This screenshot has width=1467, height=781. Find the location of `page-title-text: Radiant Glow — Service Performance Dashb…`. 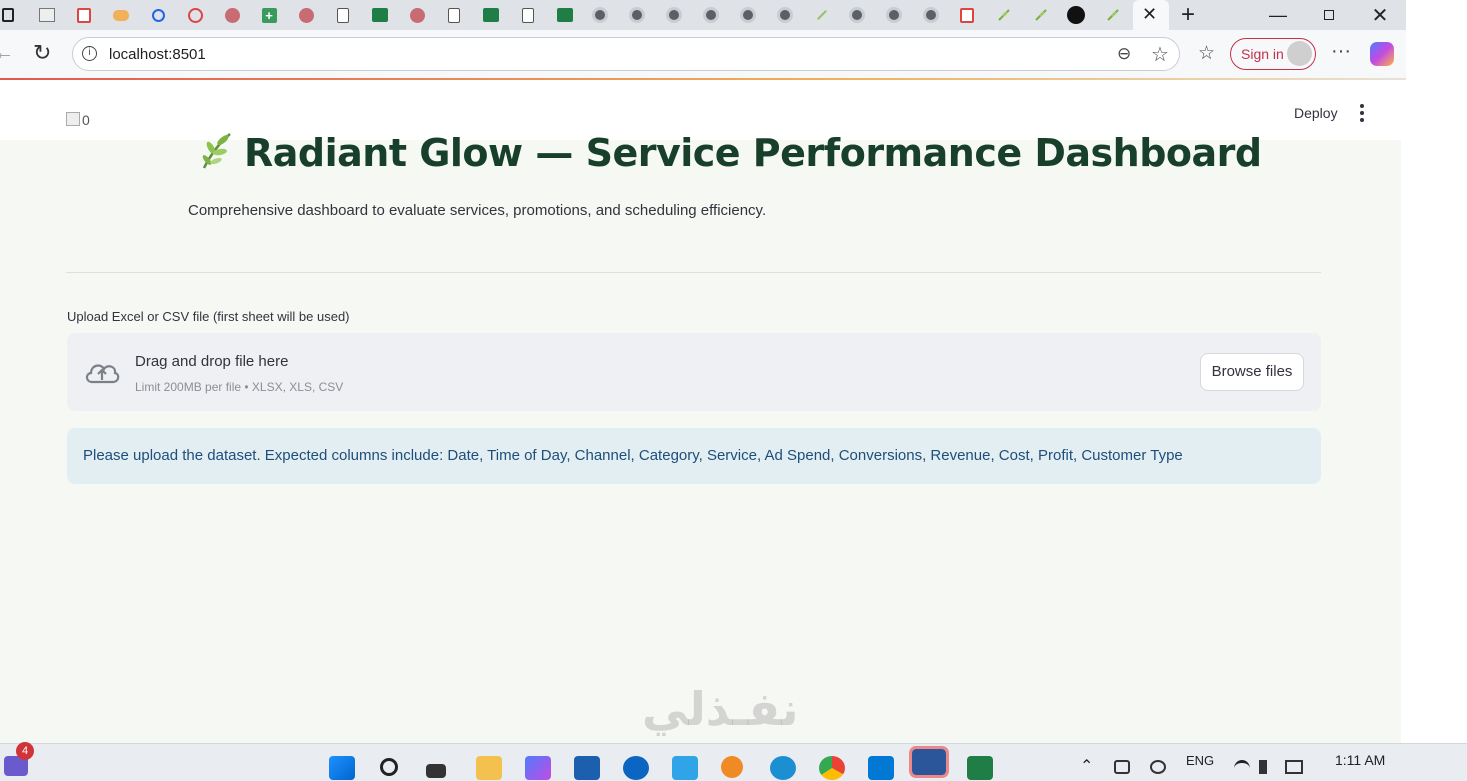

page-title-text: Radiant Glow — Service Performance Dashb… is located at coordinates (753, 153).